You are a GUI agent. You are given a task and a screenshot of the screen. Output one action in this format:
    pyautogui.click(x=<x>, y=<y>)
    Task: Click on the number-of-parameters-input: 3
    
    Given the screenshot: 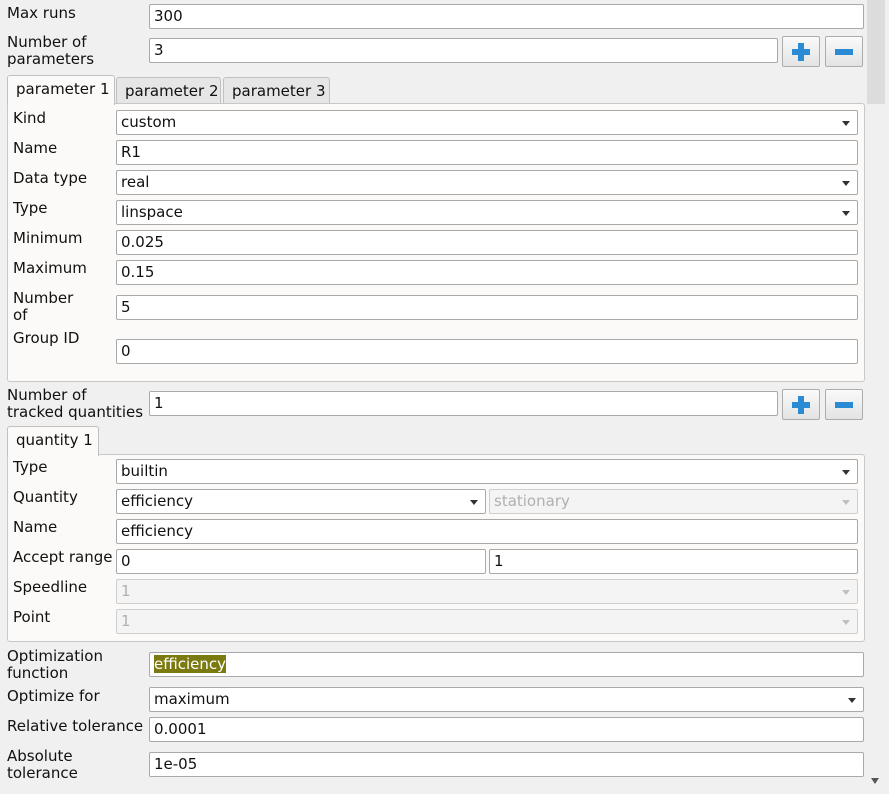 What is the action you would take?
    pyautogui.click(x=463, y=50)
    